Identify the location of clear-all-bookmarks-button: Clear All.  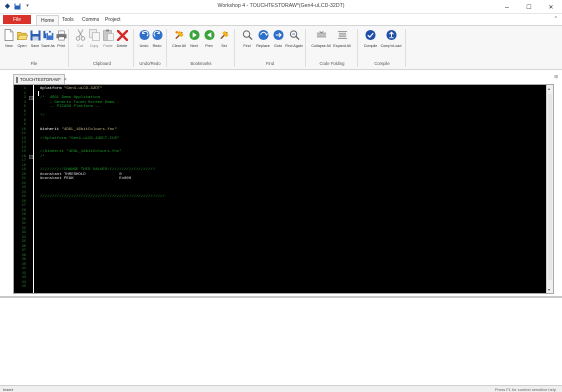
(179, 38).